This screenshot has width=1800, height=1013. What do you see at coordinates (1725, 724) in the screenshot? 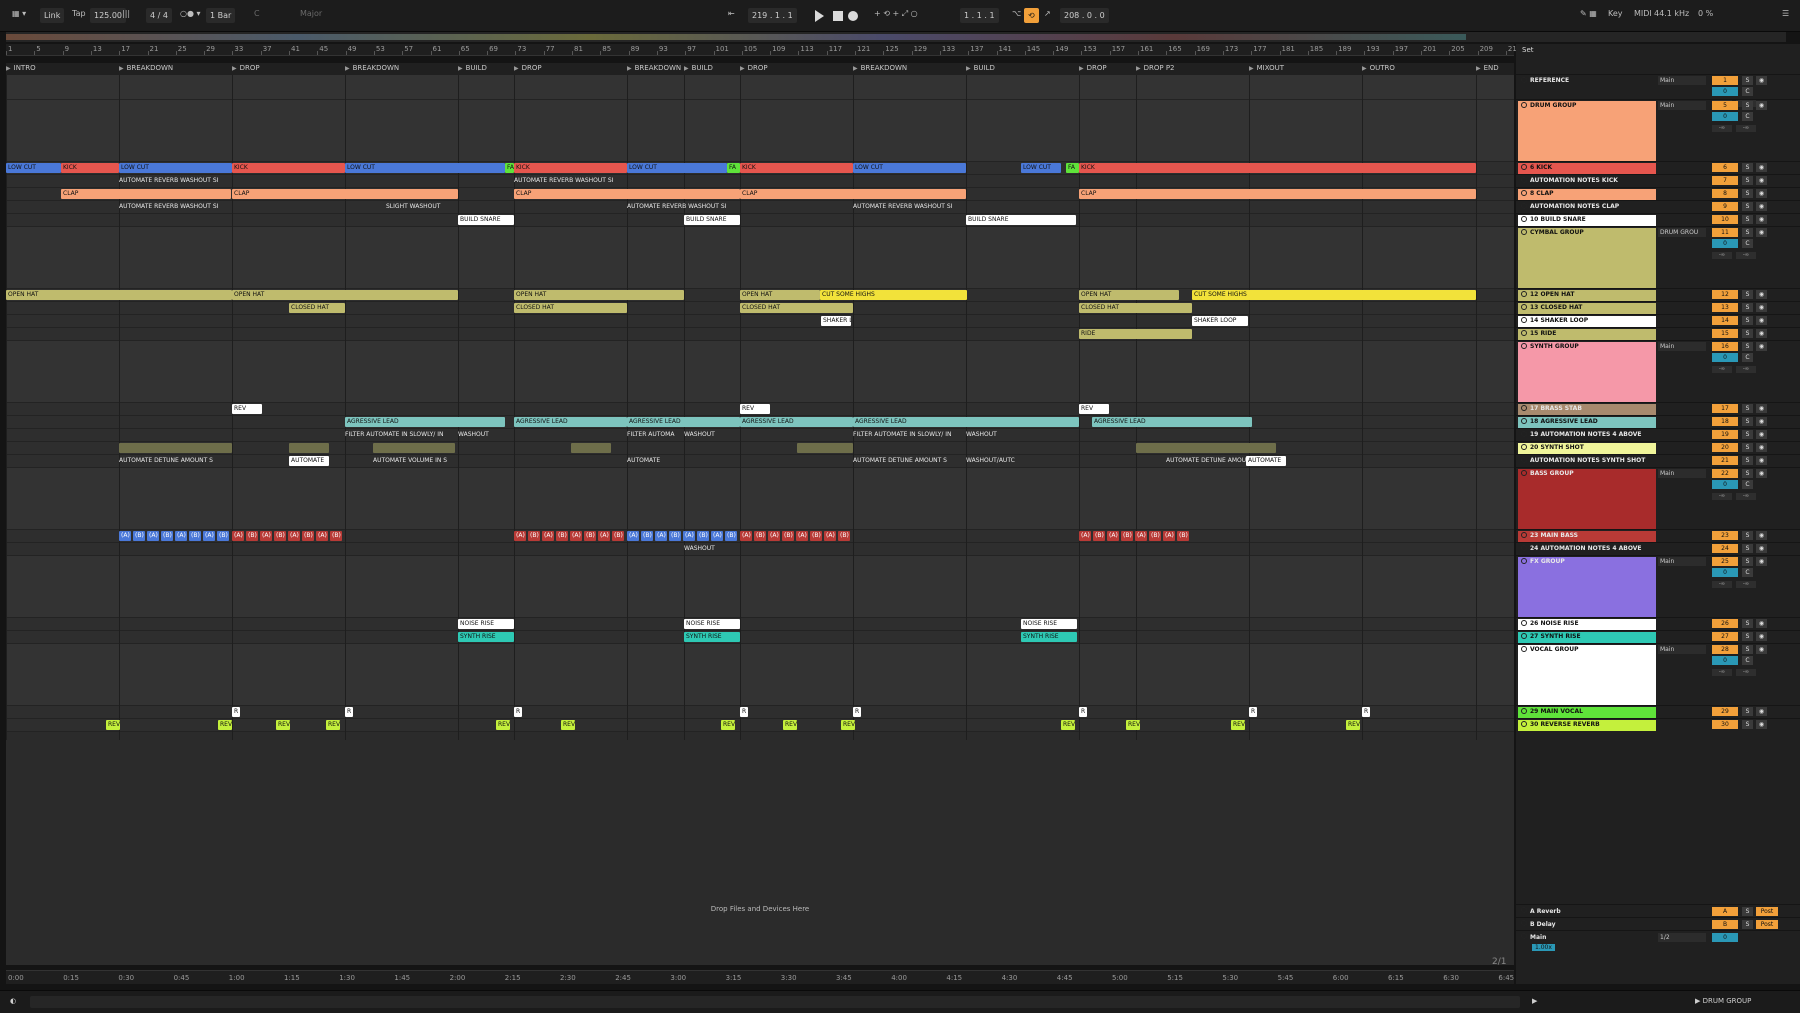
I see `track-number: 30` at bounding box center [1725, 724].